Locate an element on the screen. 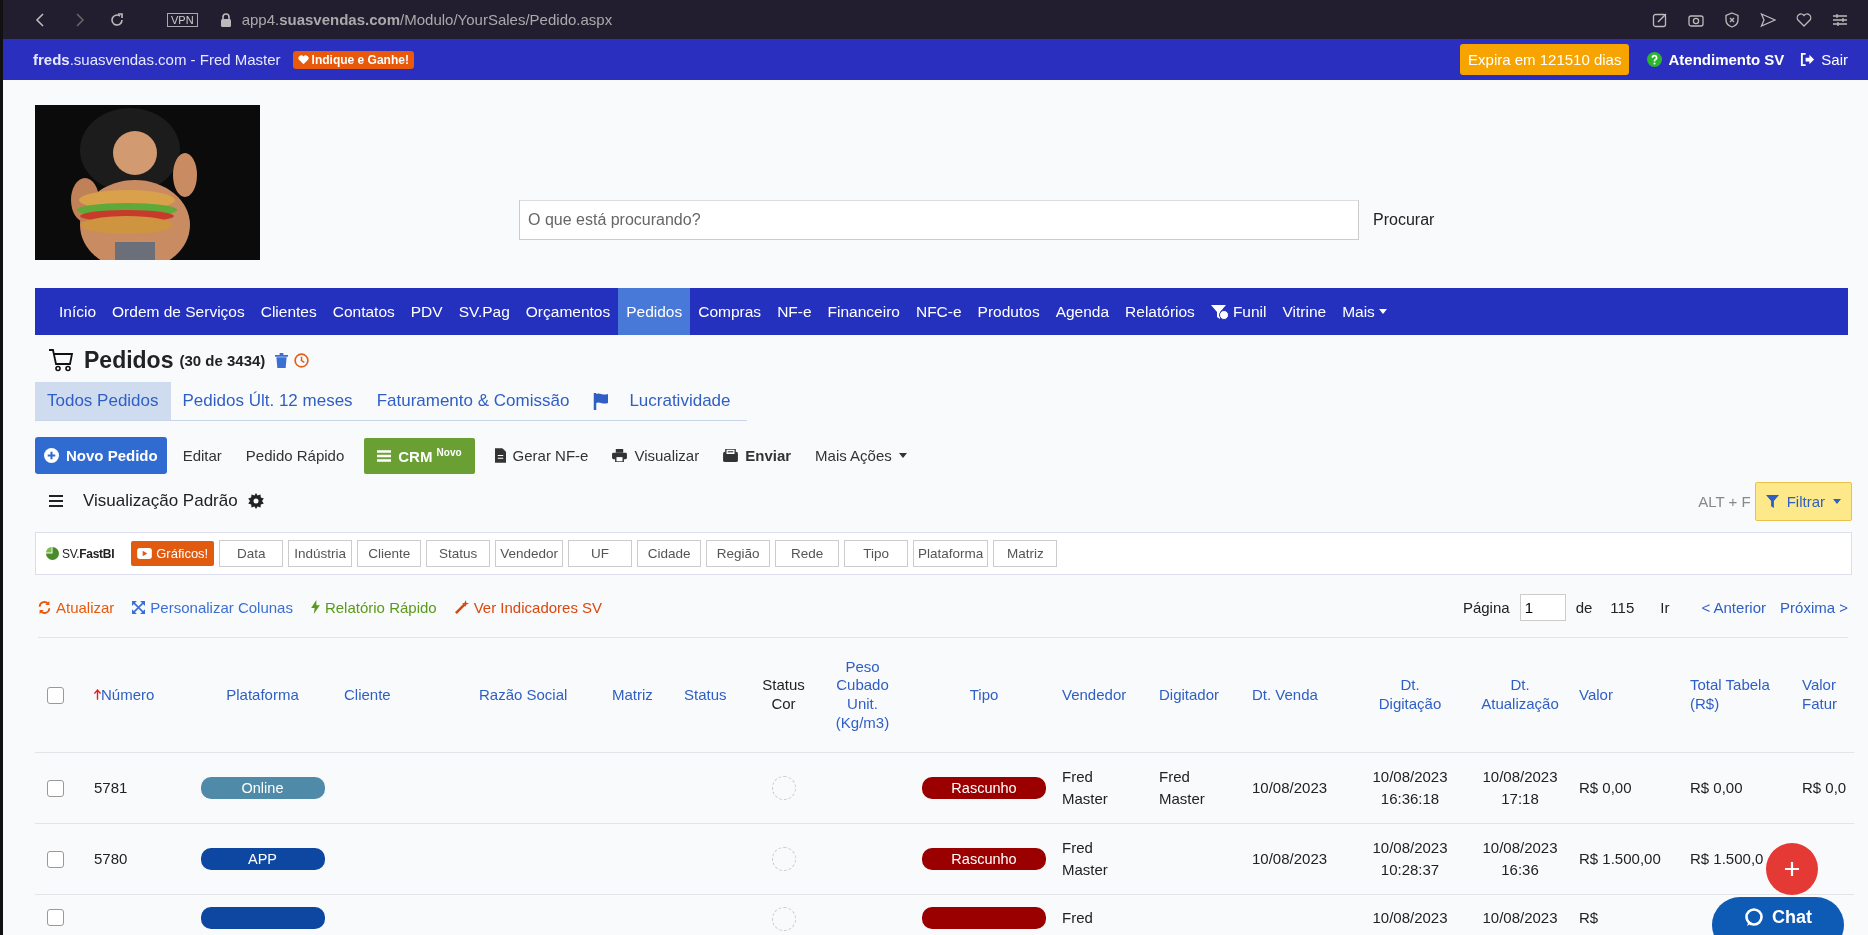  more-actions-dropdown: Mais Ações is located at coordinates (861, 455).